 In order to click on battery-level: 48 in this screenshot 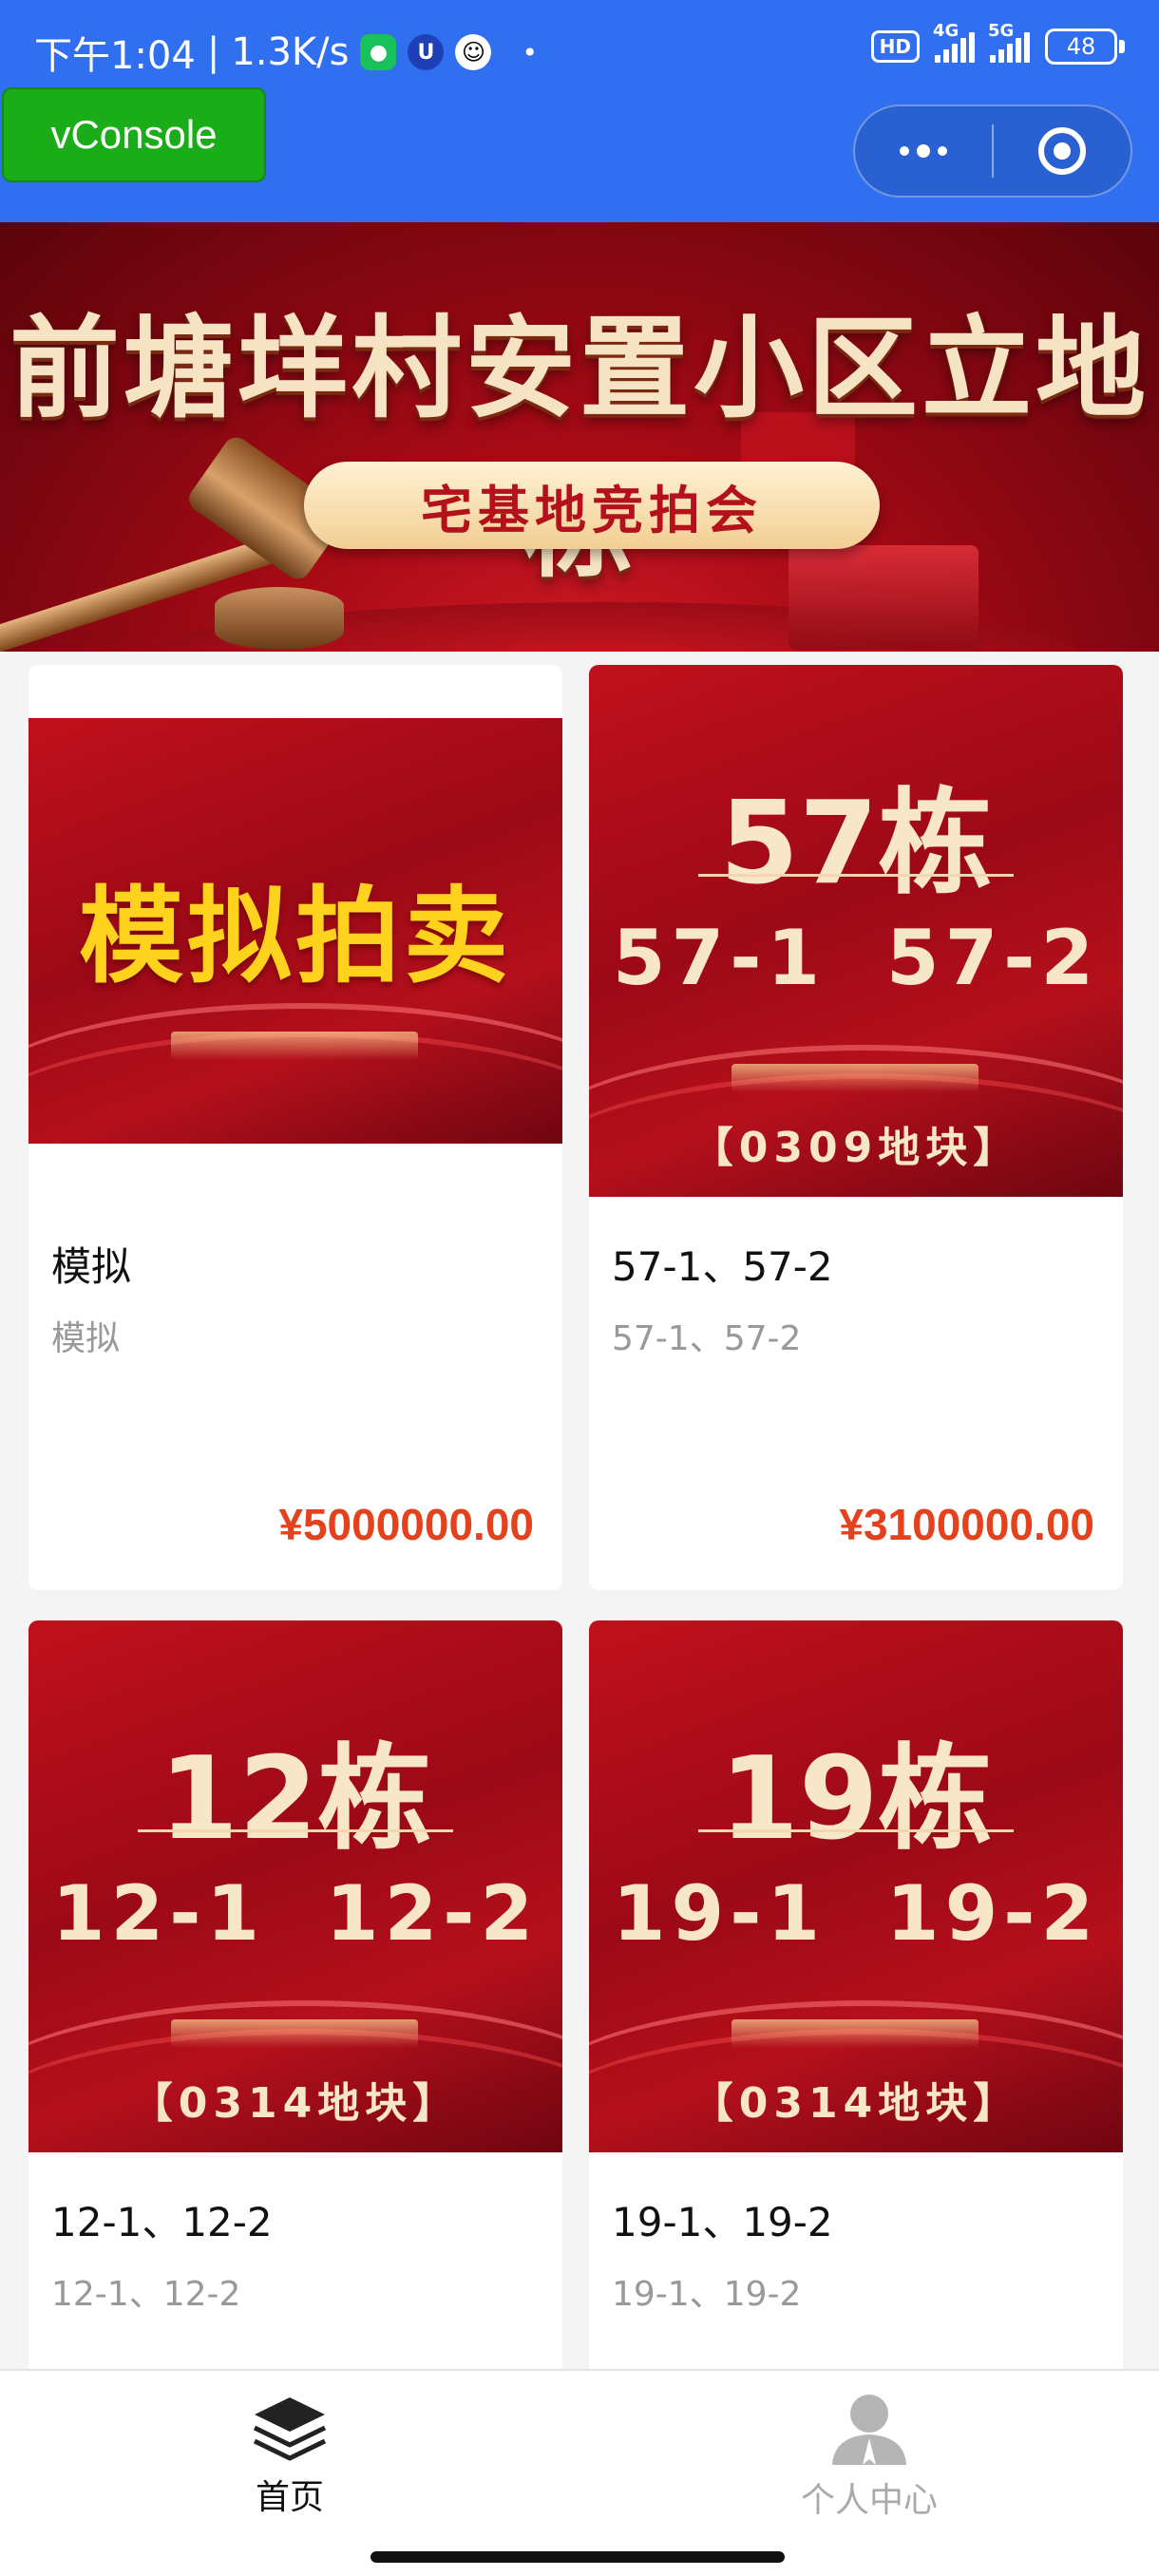, I will do `click(1081, 46)`.